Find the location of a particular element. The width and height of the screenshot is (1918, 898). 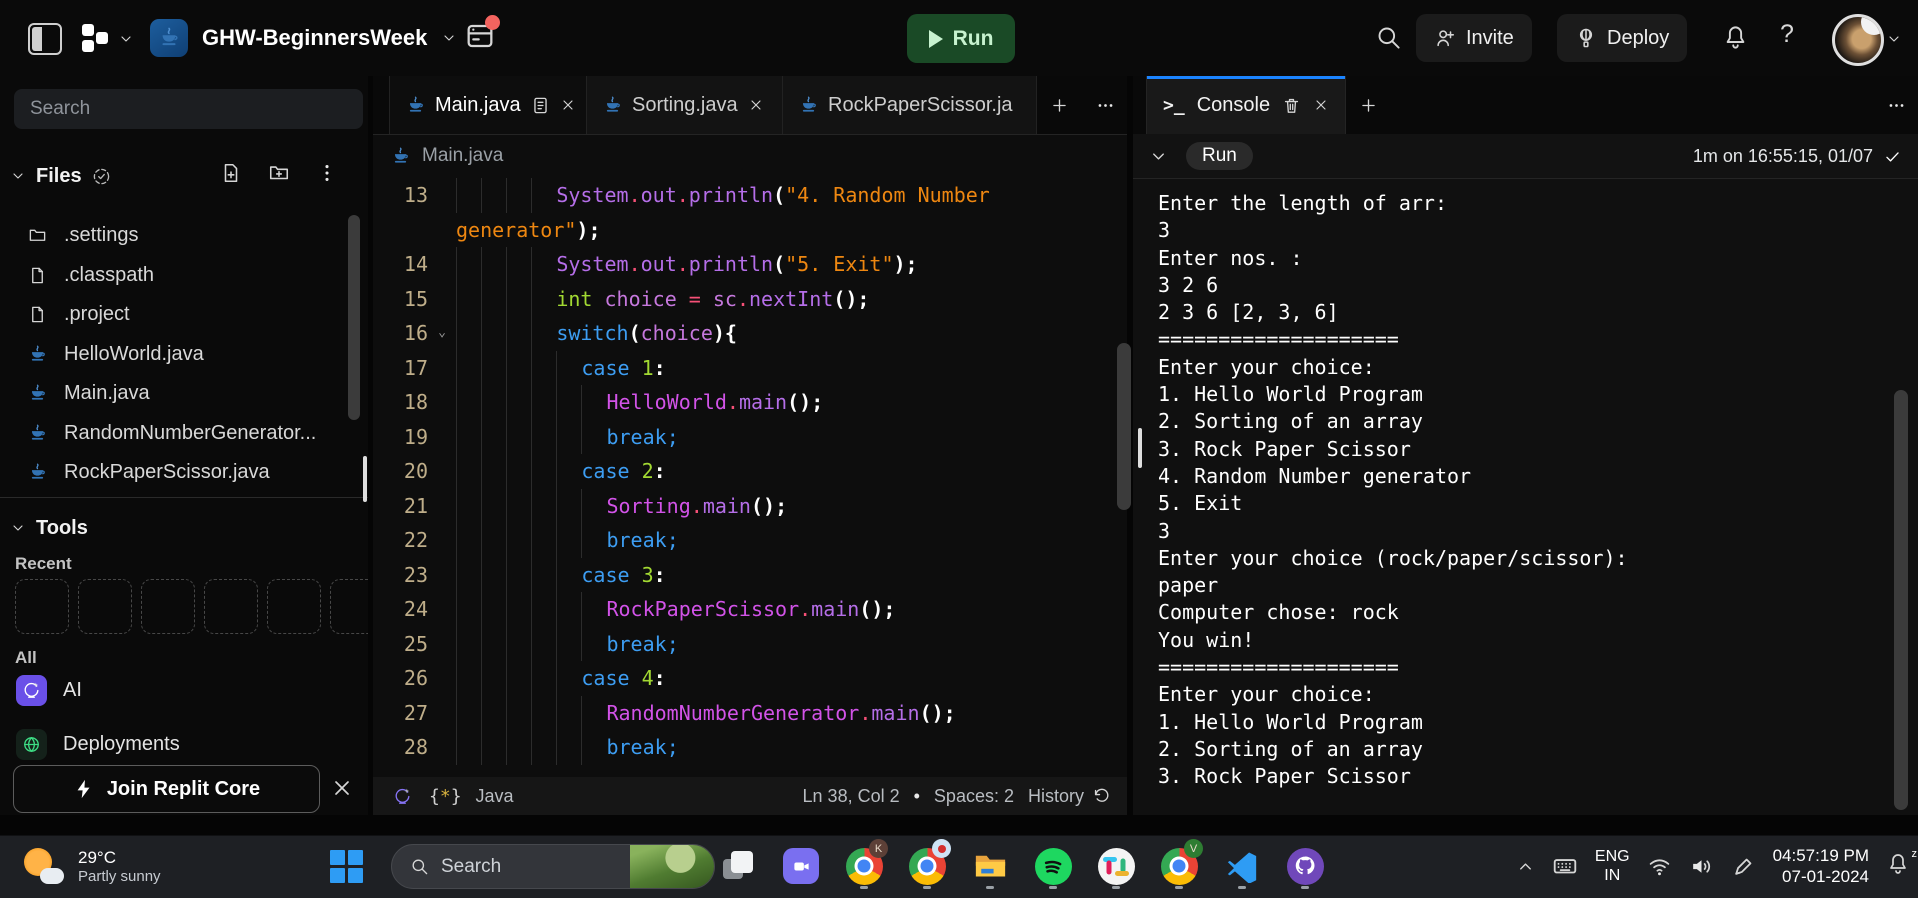

console-scrollbar is located at coordinates (1901, 600).